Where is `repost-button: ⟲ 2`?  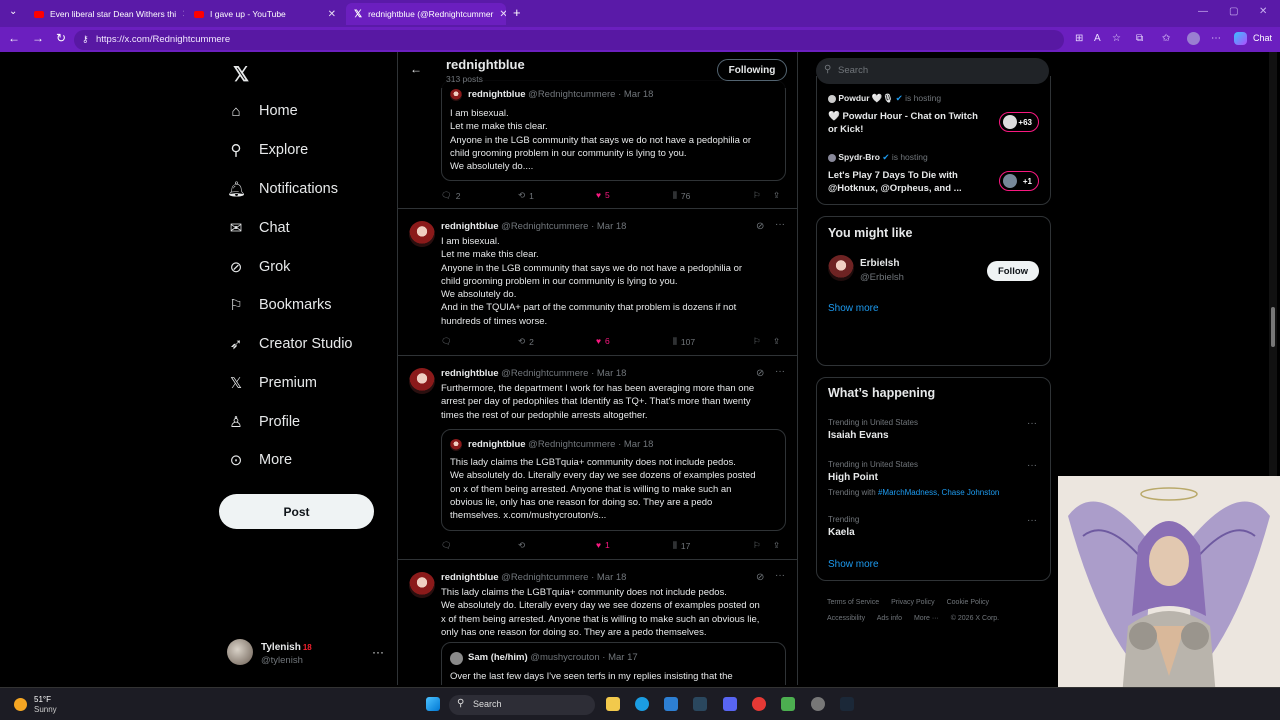
repost-button: ⟲ 2 is located at coordinates (526, 341).